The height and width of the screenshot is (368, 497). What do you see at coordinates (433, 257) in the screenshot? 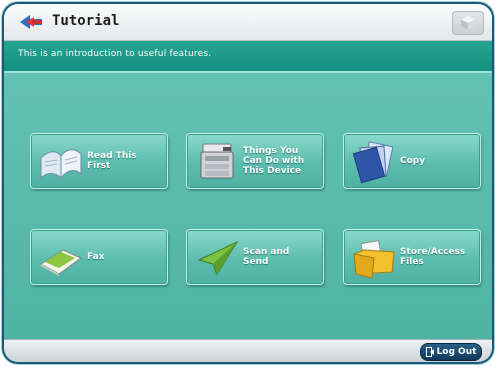
I see `tile-label: Store/Access Files` at bounding box center [433, 257].